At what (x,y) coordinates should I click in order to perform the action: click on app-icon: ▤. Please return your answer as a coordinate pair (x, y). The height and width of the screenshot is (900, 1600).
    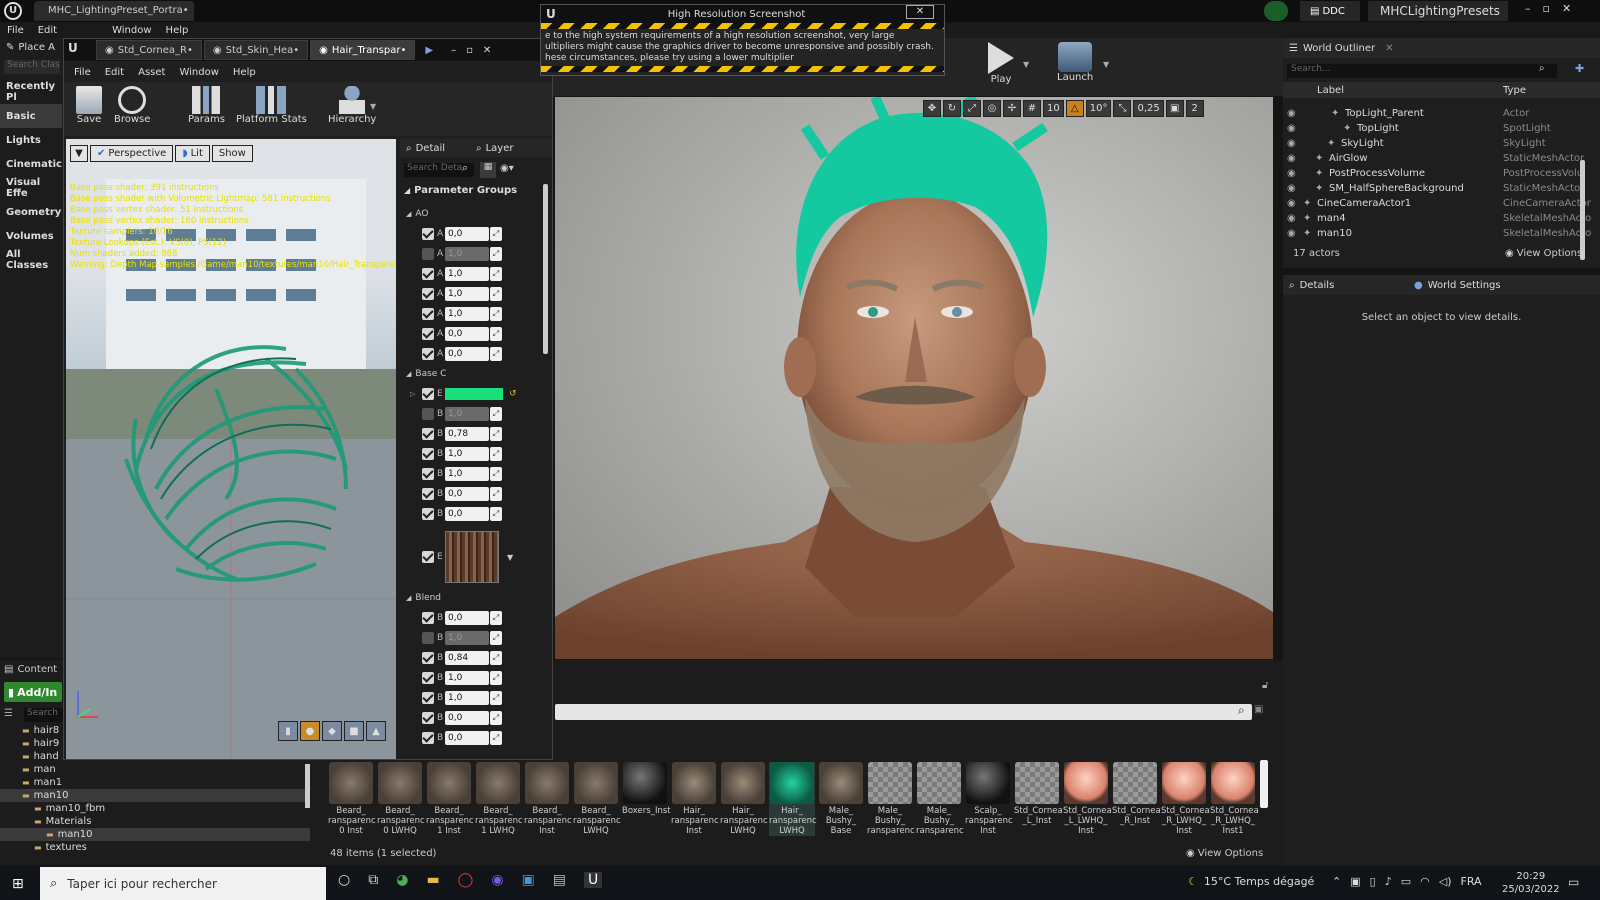
    Looking at the image, I should click on (559, 880).